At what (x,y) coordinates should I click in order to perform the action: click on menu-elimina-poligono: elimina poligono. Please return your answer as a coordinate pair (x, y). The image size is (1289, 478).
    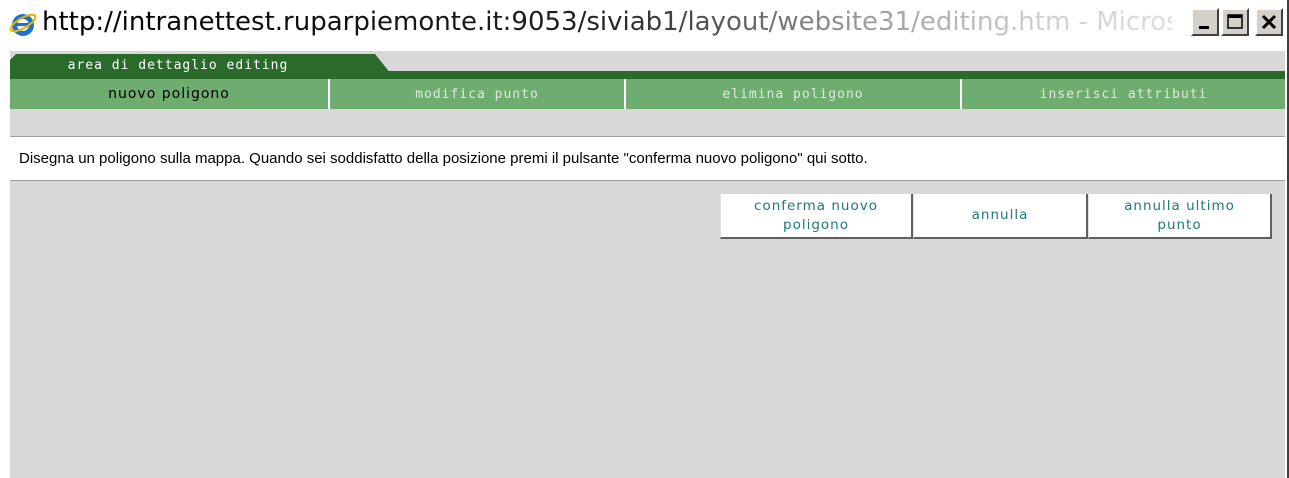
    Looking at the image, I should click on (794, 94).